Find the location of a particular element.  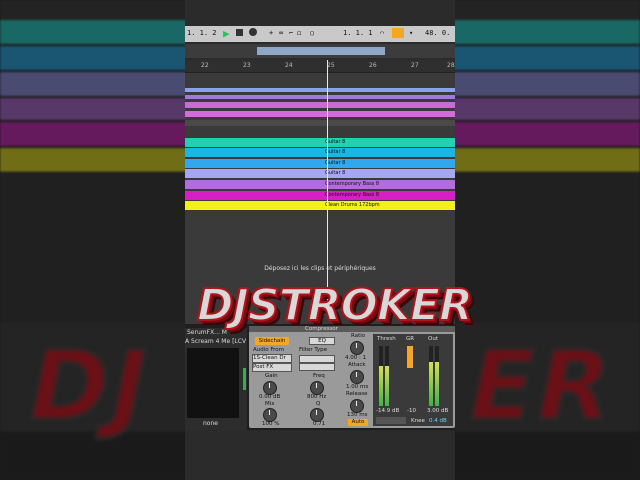

audio-from-label: Audio From is located at coordinates (269, 350).